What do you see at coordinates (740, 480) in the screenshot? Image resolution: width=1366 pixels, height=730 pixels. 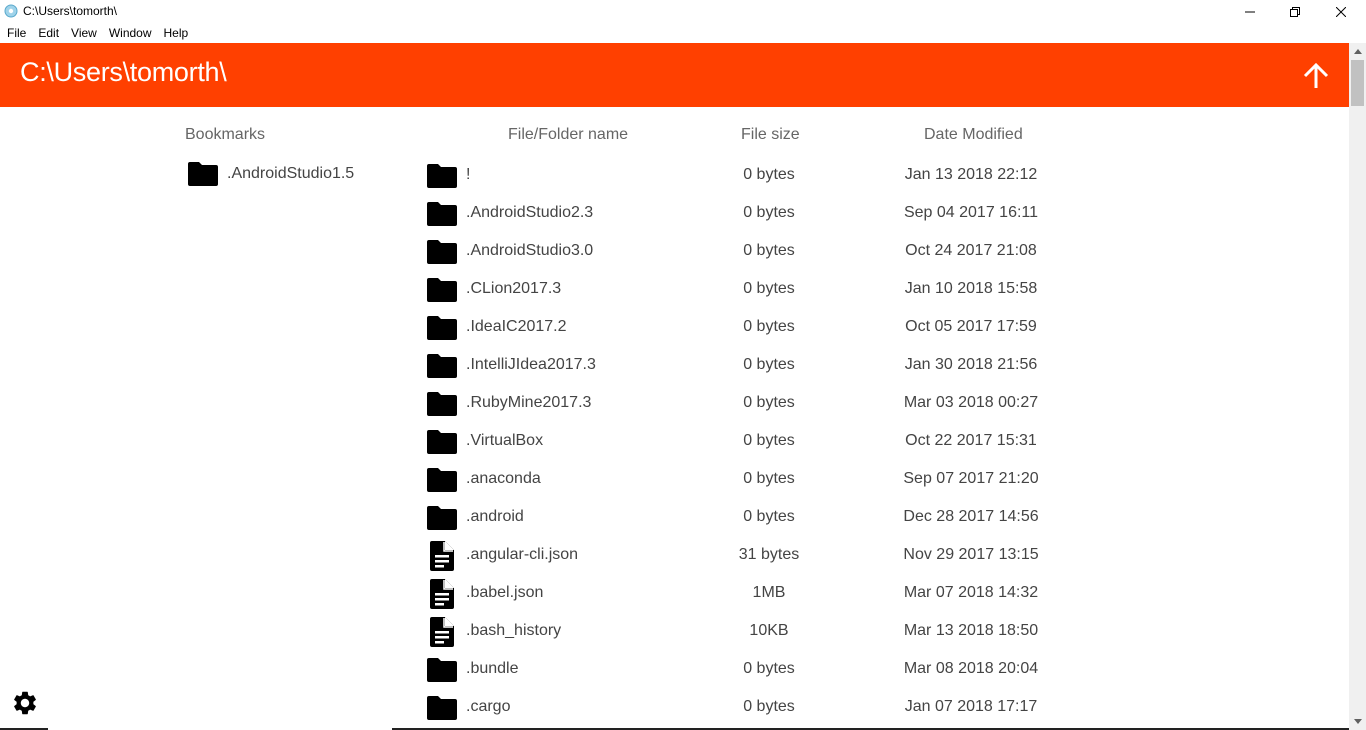 I see `file-row: .anaconda 0 bytes Sep 07 2017 21:20` at bounding box center [740, 480].